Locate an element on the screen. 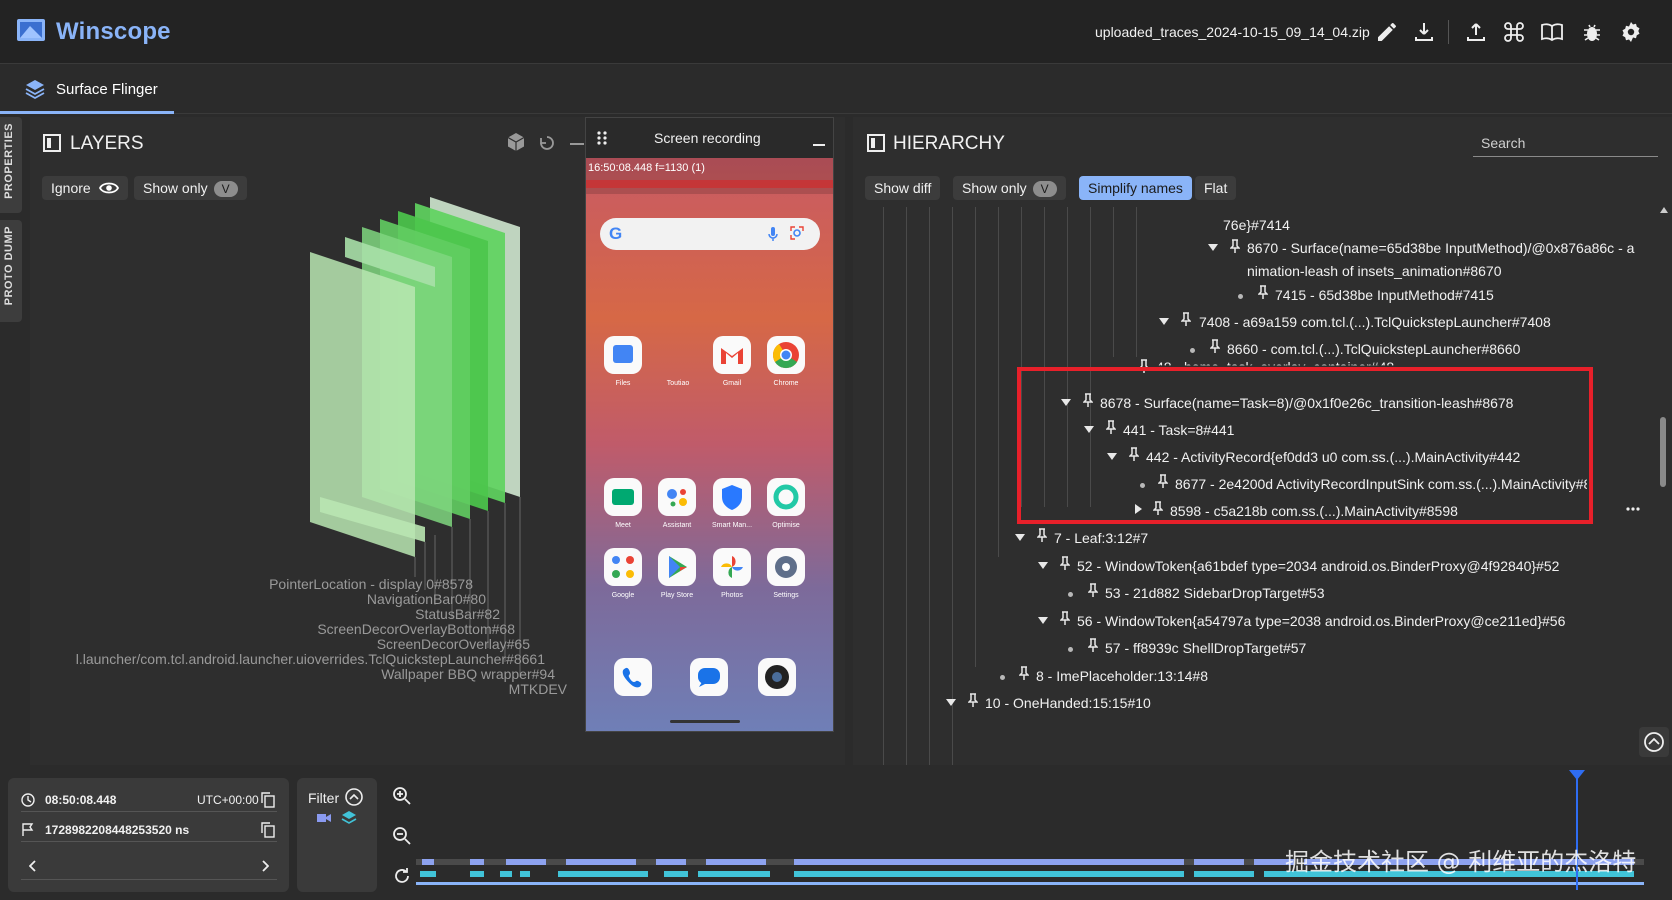 This screenshot has height=900, width=1672. scroll-to-top-icon is located at coordinates (1654, 742).